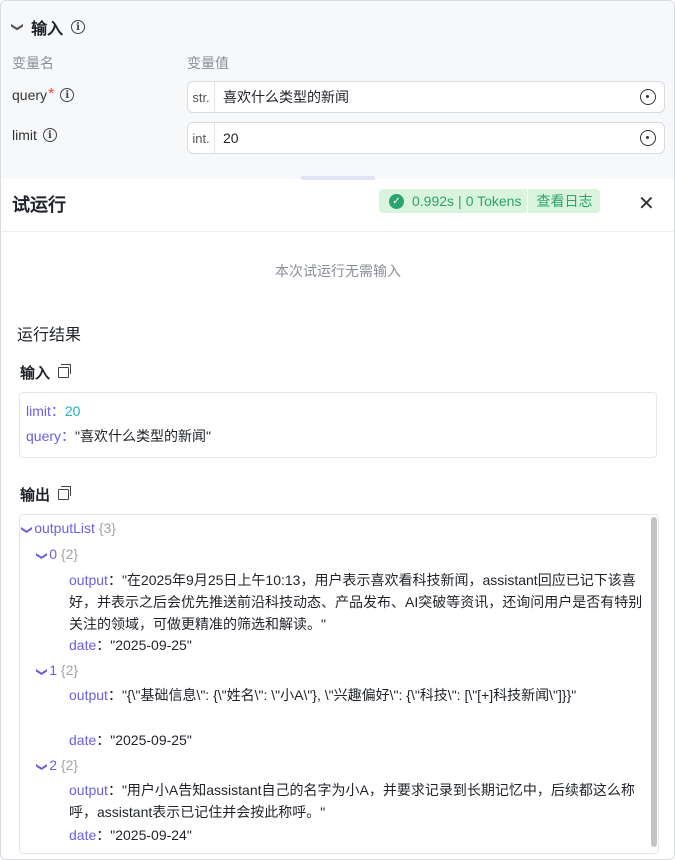 This screenshot has height=860, width=675. I want to click on tree-node-root: ❯ outputList {3}, so click(68, 529).